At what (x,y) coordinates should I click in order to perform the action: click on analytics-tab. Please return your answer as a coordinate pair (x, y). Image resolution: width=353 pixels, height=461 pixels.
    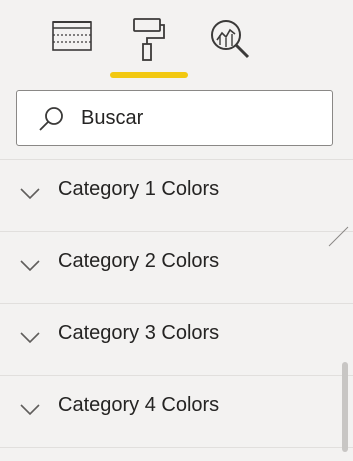
    Looking at the image, I should click on (230, 48).